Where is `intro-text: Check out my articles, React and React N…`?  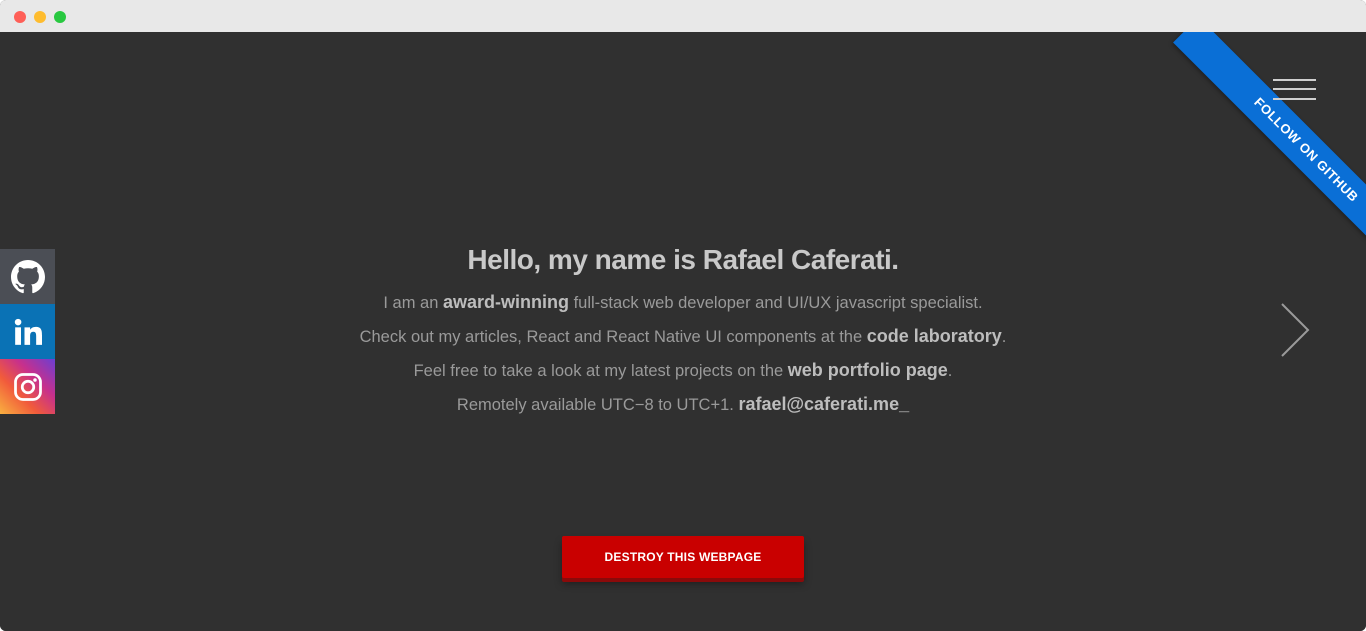 intro-text: Check out my articles, React and React N… is located at coordinates (613, 337).